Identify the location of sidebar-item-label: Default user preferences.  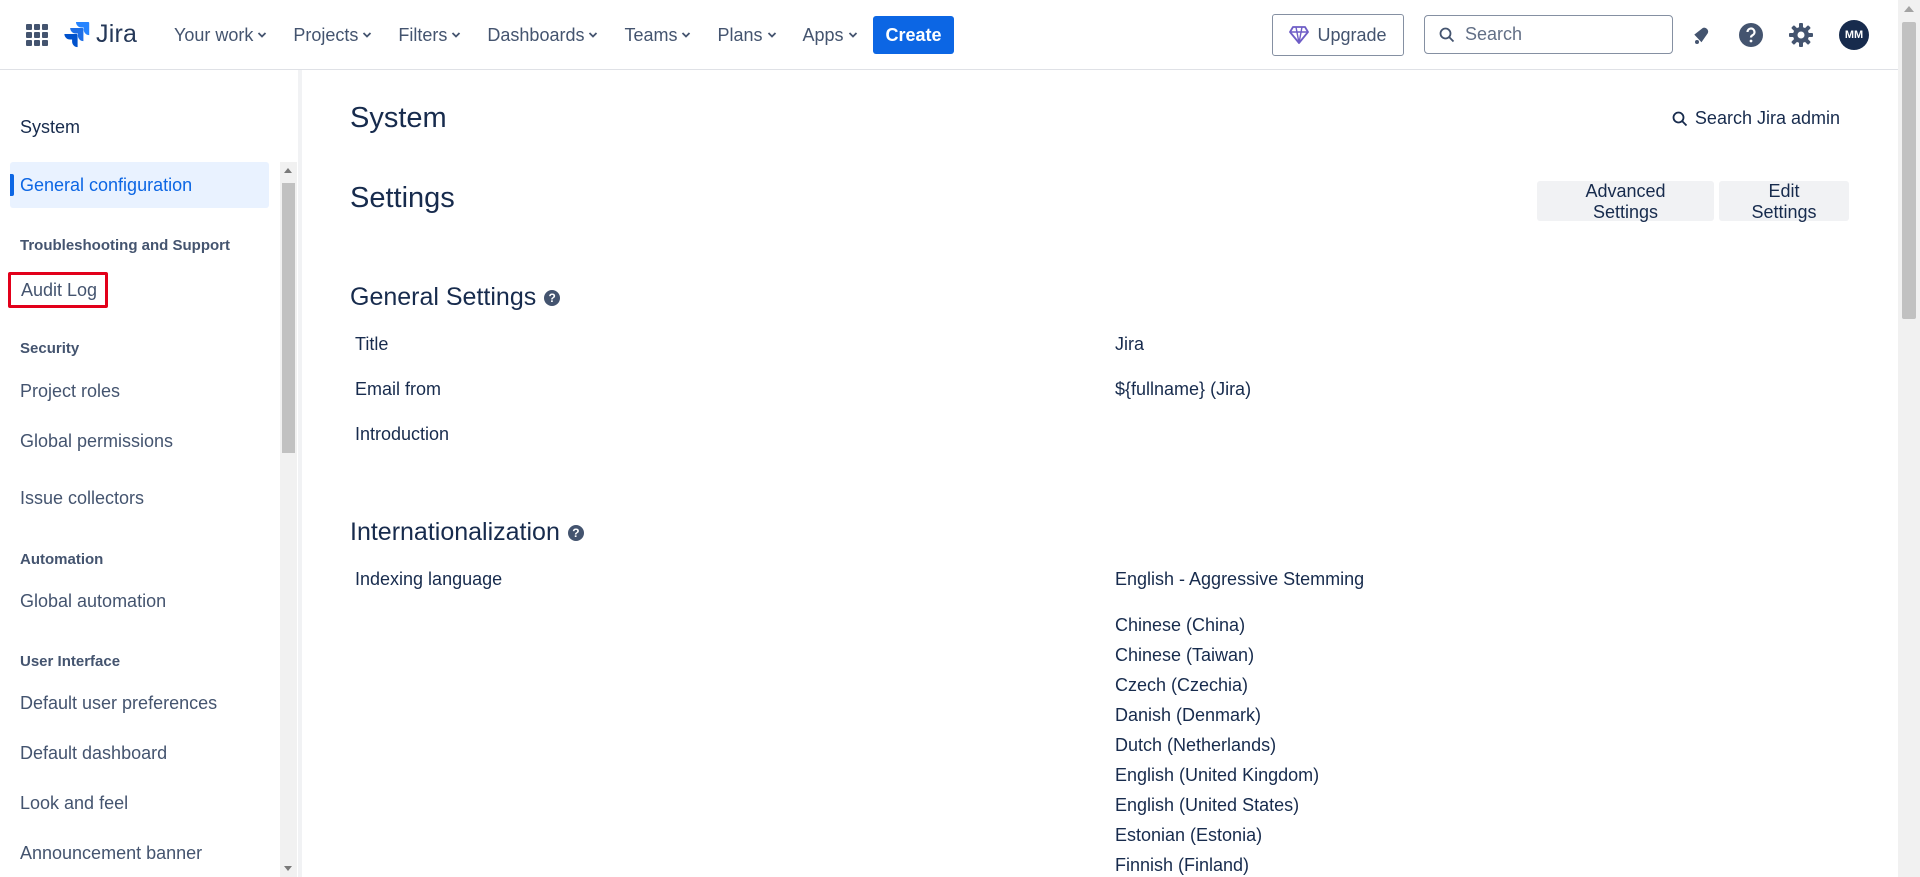
(119, 702).